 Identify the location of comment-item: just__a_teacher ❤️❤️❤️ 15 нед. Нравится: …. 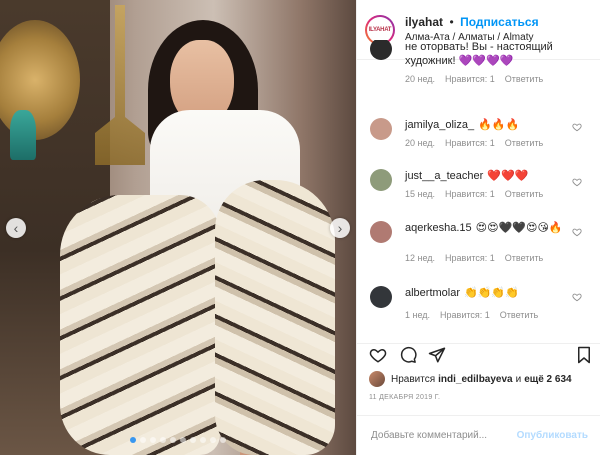
(478, 184).